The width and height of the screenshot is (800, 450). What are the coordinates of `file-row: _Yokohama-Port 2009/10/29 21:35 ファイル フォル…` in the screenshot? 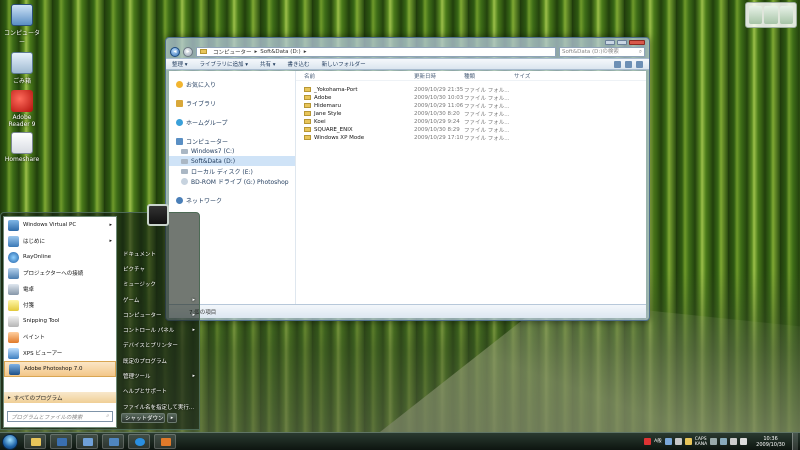 It's located at (471, 90).